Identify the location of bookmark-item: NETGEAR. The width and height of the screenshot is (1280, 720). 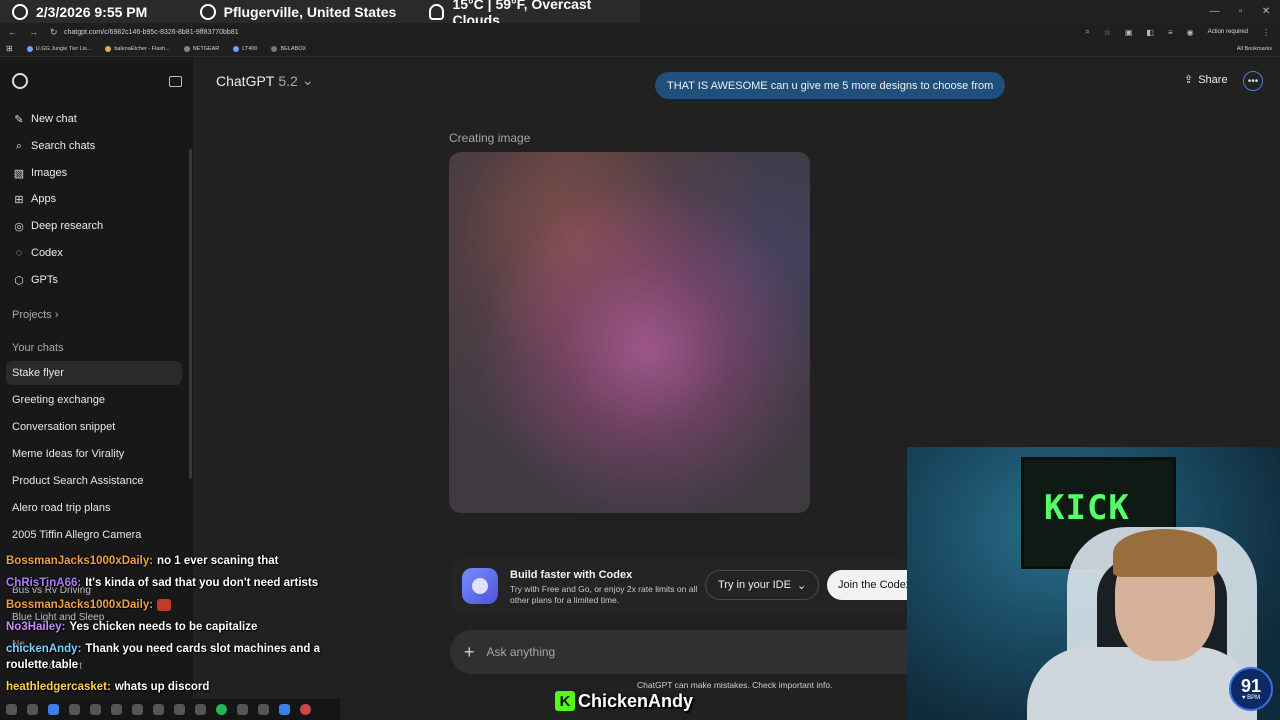
(201, 48).